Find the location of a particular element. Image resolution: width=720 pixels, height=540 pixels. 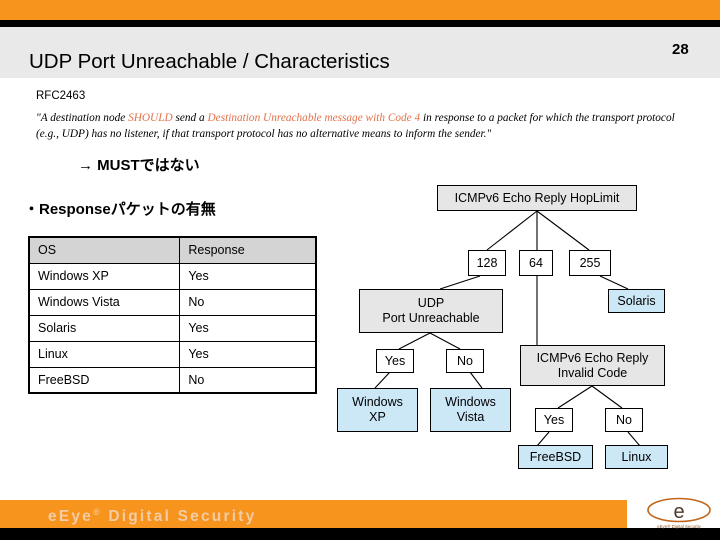

node-os-linux: Linux is located at coordinates (636, 457).